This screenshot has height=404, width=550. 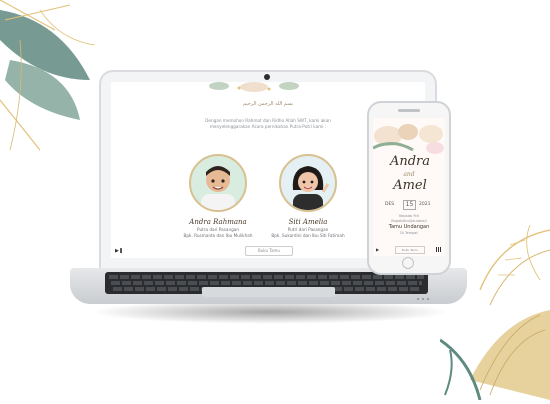 I want to click on palm-leaf-decoration-bottom-right, so click(x=494, y=350).